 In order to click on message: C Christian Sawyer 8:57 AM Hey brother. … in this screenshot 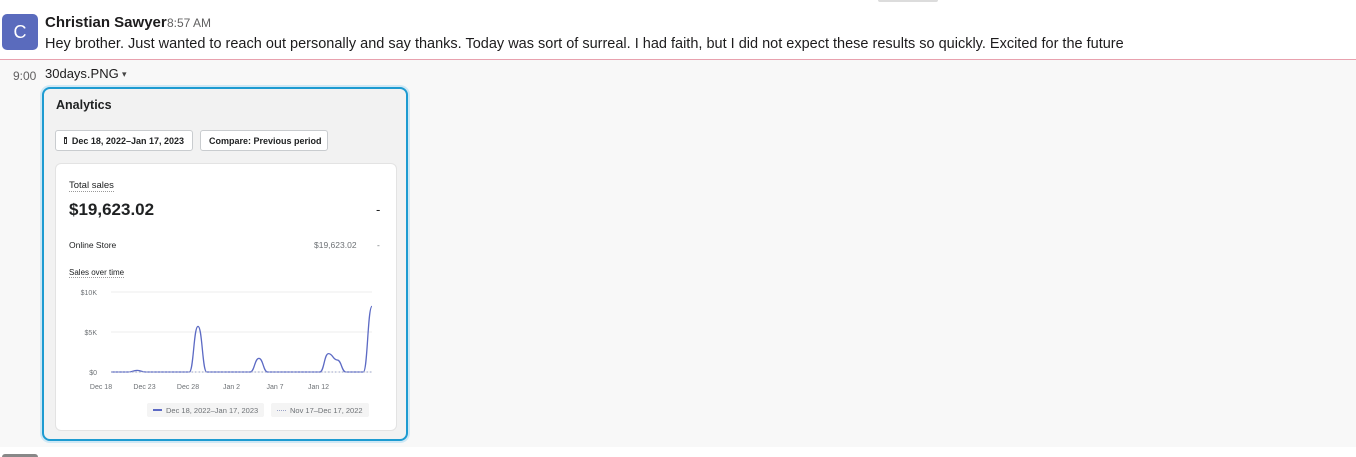, I will do `click(678, 30)`.